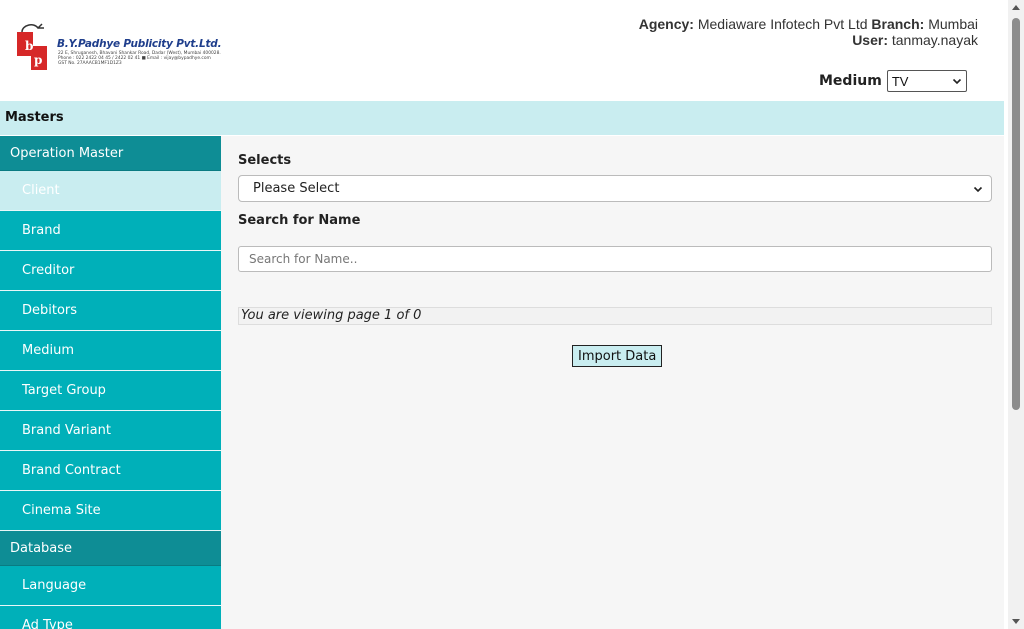 This screenshot has height=629, width=1024. I want to click on sidebar-item-debitors: Debitors, so click(110, 311).